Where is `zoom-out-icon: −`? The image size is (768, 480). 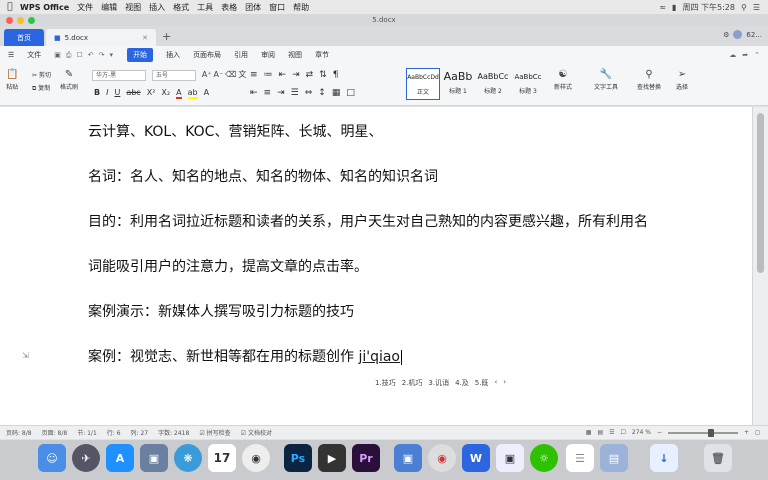
zoom-out-icon: − is located at coordinates (659, 432).